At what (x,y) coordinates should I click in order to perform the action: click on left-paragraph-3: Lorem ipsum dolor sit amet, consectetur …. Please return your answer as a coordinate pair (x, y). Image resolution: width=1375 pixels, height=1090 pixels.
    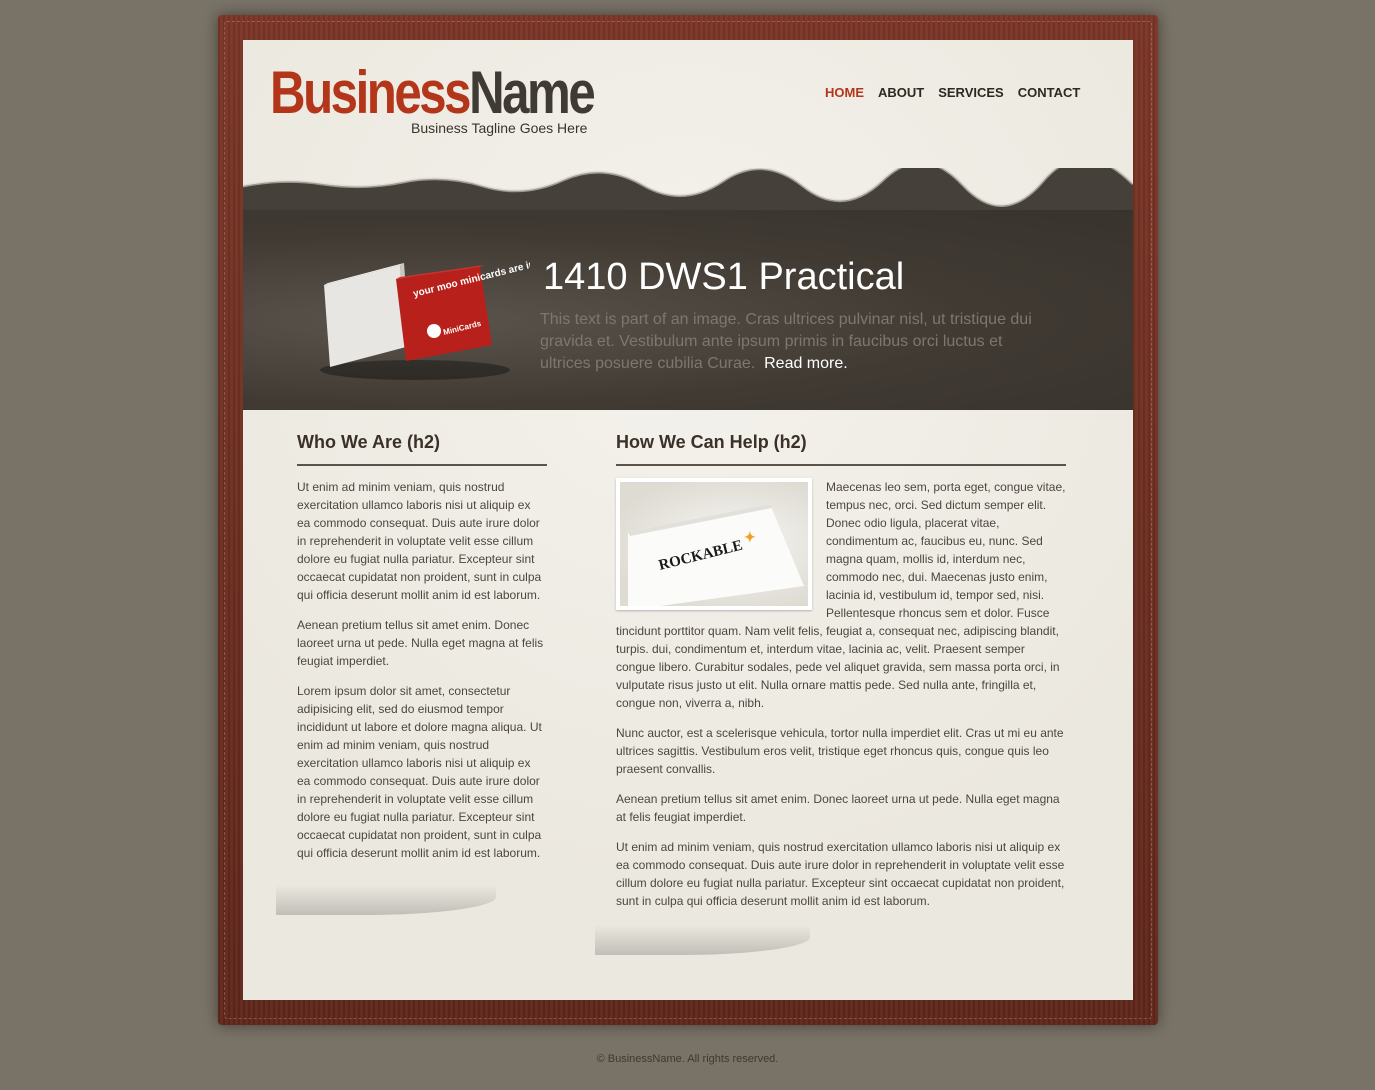
    Looking at the image, I should click on (419, 772).